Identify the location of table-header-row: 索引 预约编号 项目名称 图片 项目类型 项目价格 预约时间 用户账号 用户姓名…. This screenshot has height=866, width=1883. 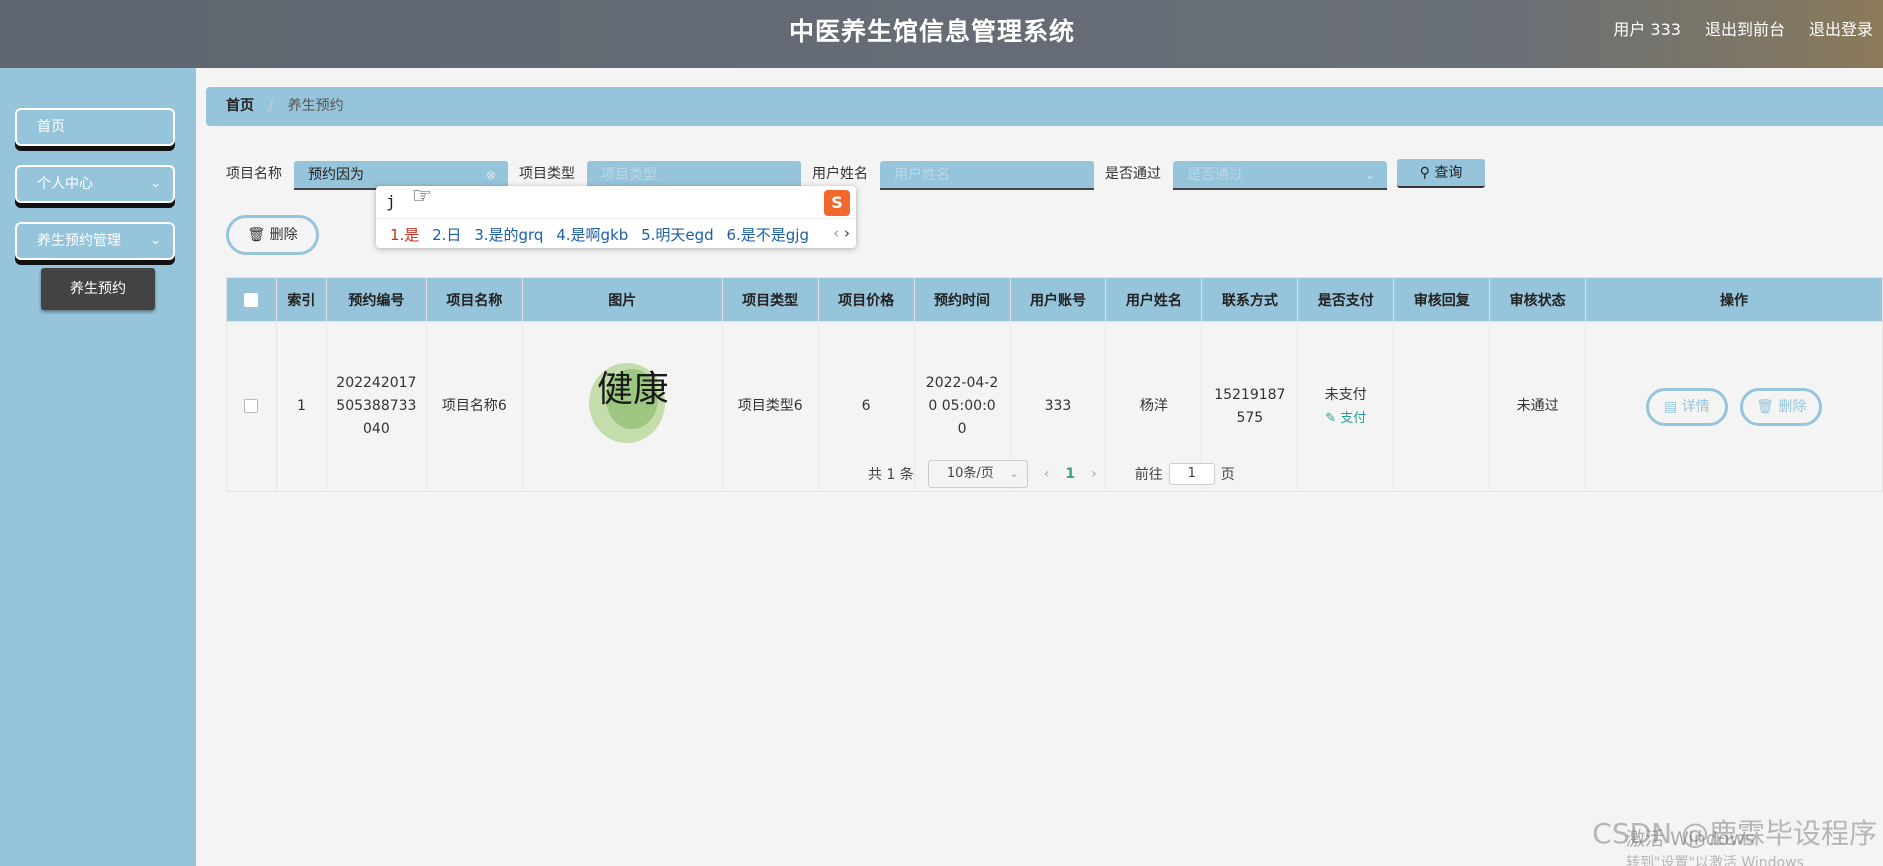
(1054, 299).